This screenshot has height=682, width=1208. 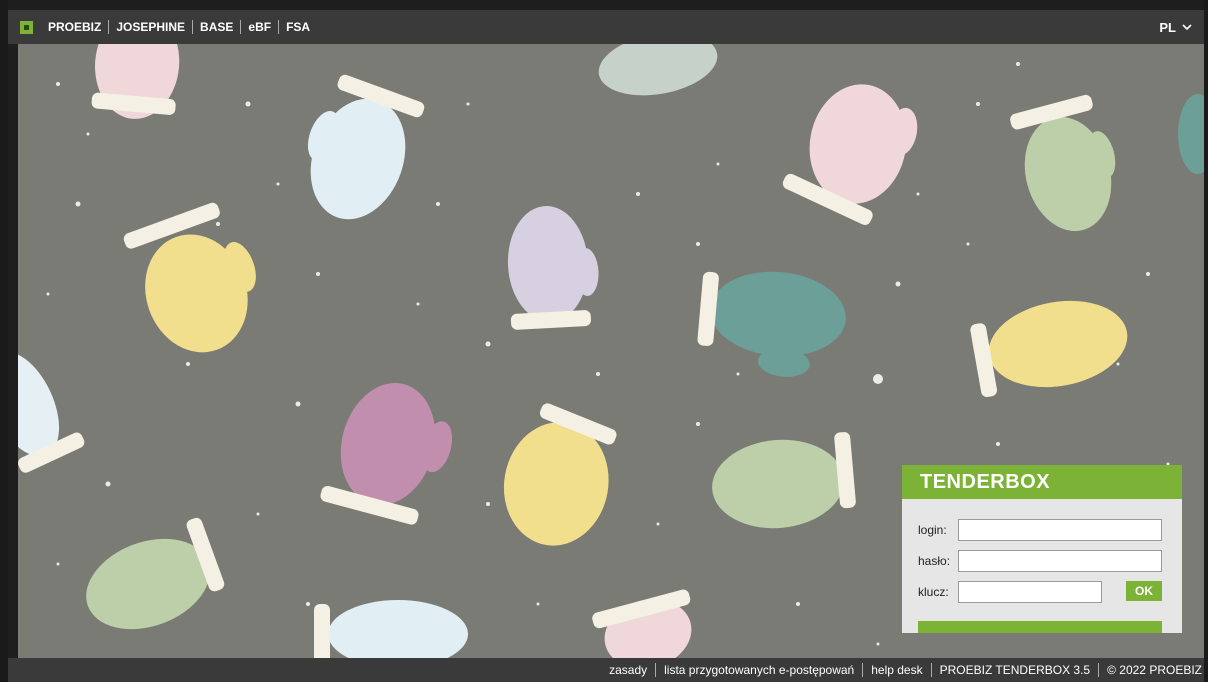 What do you see at coordinates (1030, 592) in the screenshot?
I see `key-input` at bounding box center [1030, 592].